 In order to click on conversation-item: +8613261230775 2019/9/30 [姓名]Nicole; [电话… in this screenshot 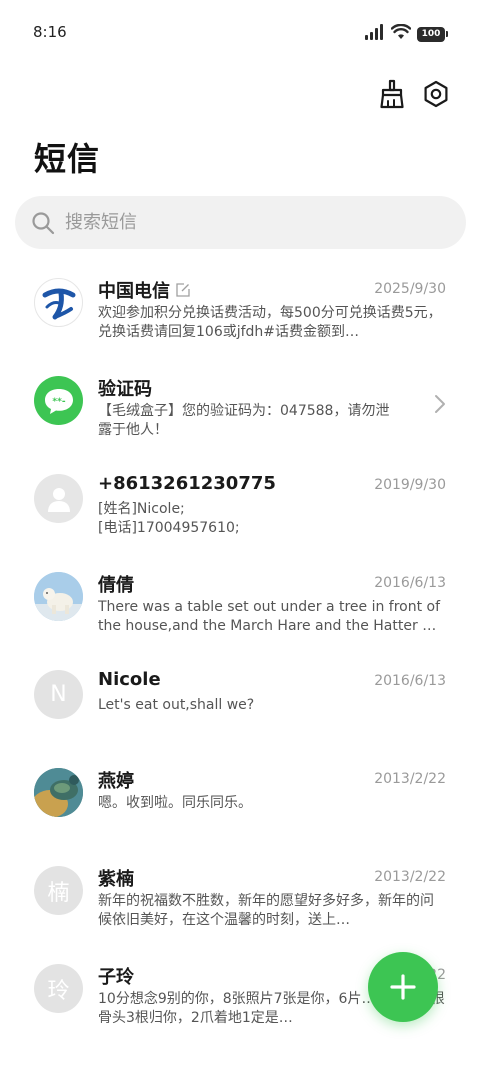, I will do `click(240, 515)`.